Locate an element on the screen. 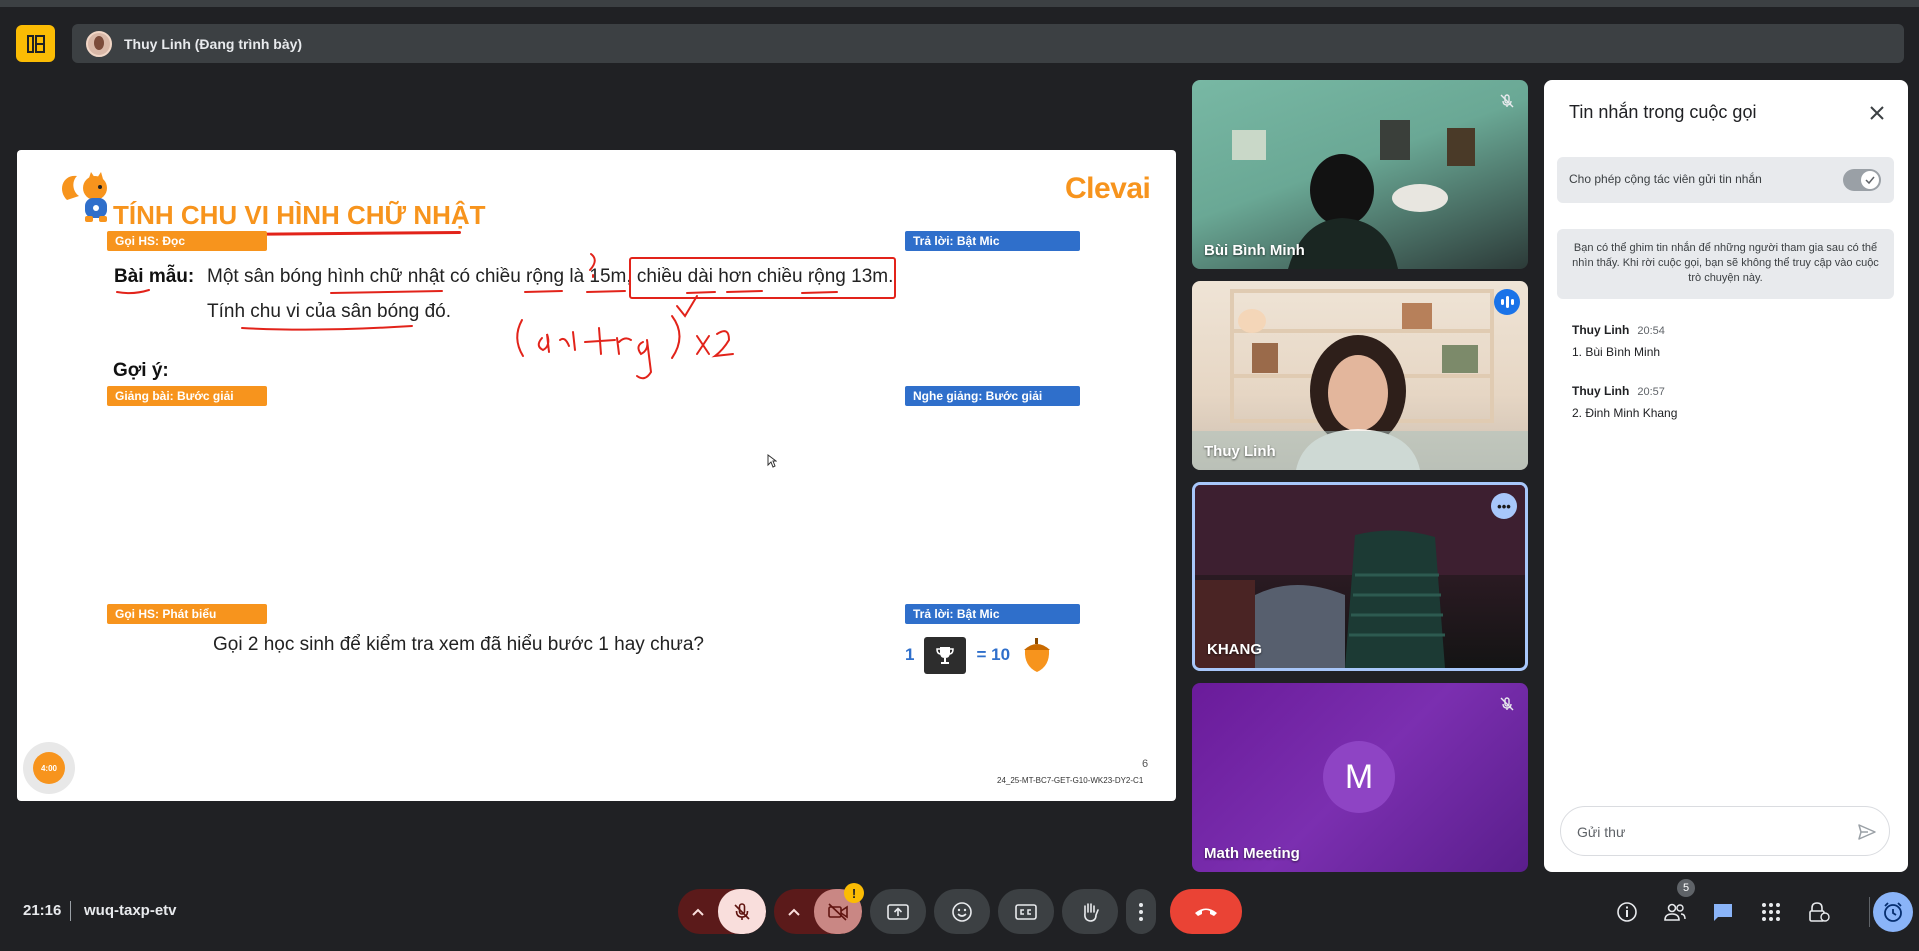 Image resolution: width=1919 pixels, height=951 pixels. participant-tile: Bùi Bình Minh is located at coordinates (1360, 174).